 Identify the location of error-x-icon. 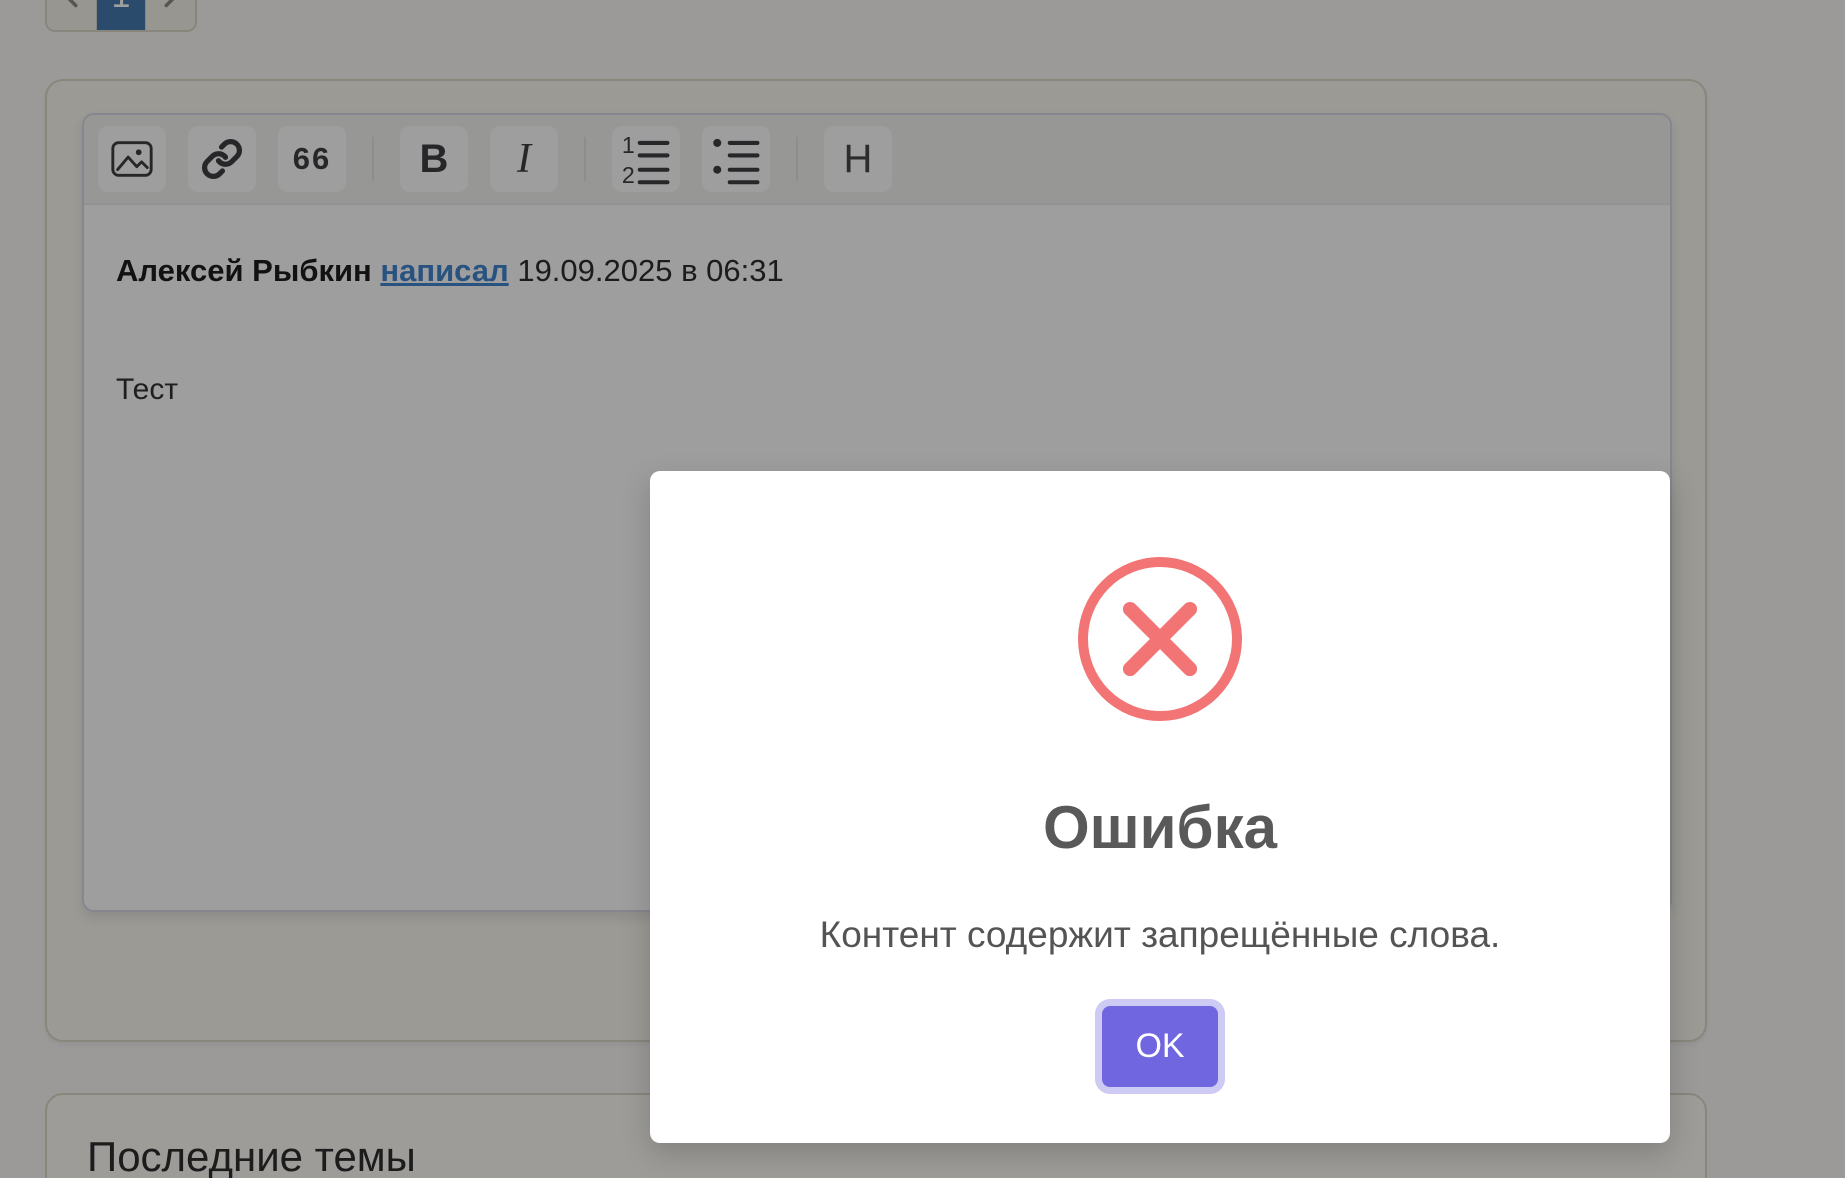
(1160, 639).